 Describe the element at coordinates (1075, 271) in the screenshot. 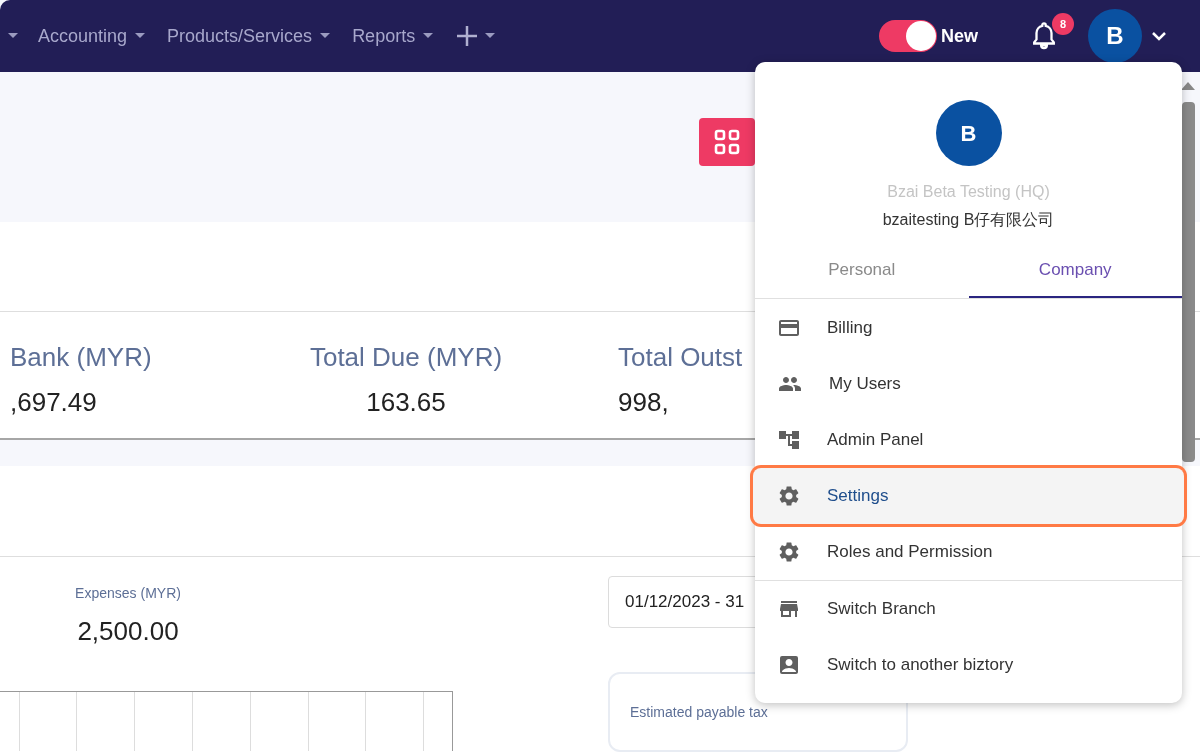

I see `menu-tab: Company` at that location.